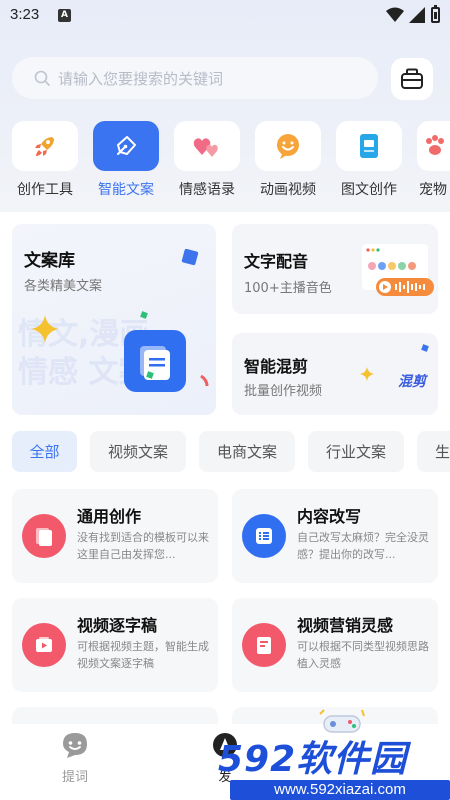 The height and width of the screenshot is (800, 450). Describe the element at coordinates (49, 261) in the screenshot. I see `copy-library-title: 文案库` at that location.